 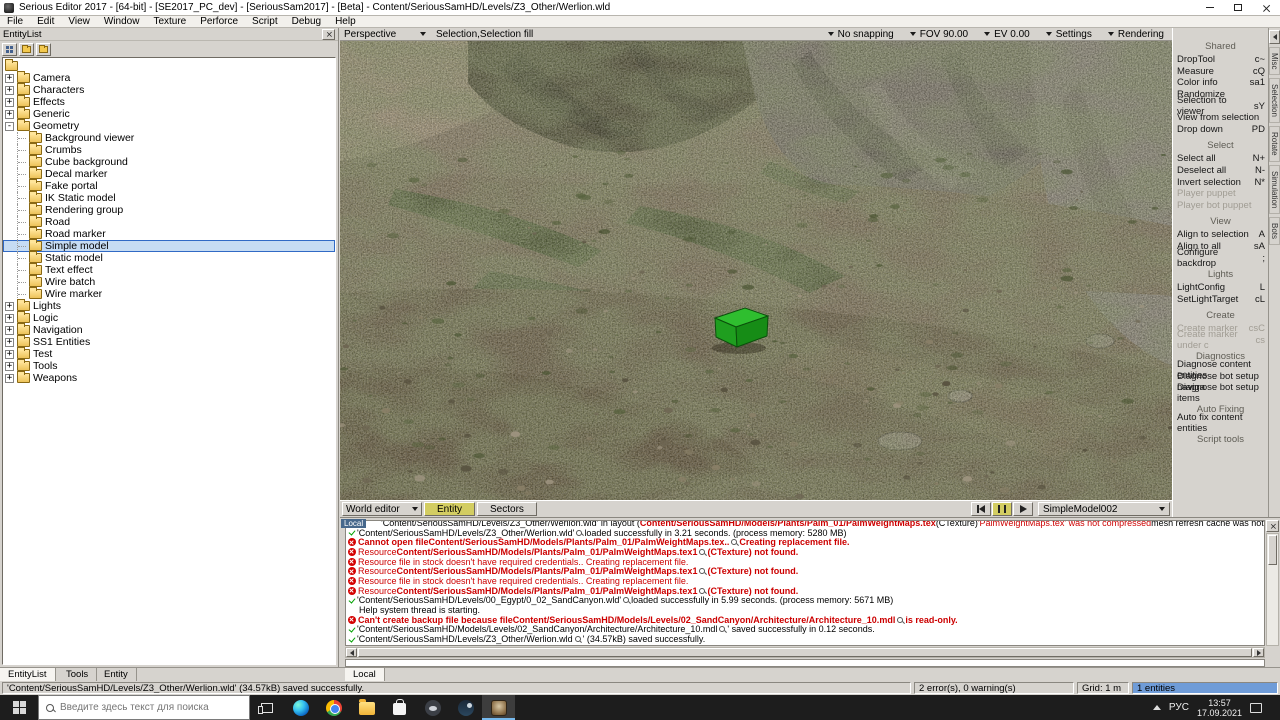 I want to click on menu-debug: Debug, so click(x=306, y=22).